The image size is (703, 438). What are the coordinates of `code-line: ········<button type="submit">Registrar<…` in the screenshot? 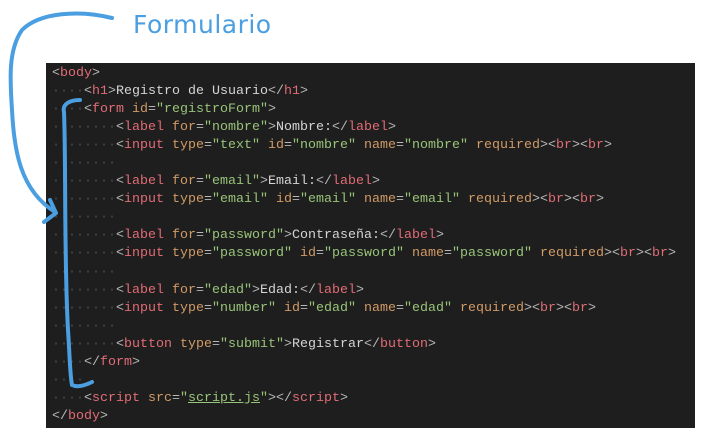 It's located at (364, 345).